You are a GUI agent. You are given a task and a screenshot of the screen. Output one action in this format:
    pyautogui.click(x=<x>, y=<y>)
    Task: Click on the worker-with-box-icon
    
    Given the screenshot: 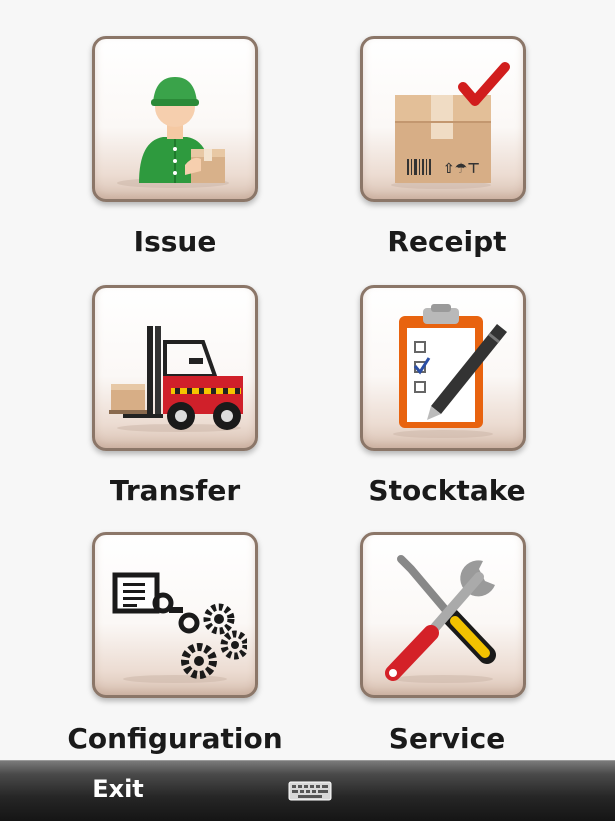 What is the action you would take?
    pyautogui.click(x=173, y=132)
    